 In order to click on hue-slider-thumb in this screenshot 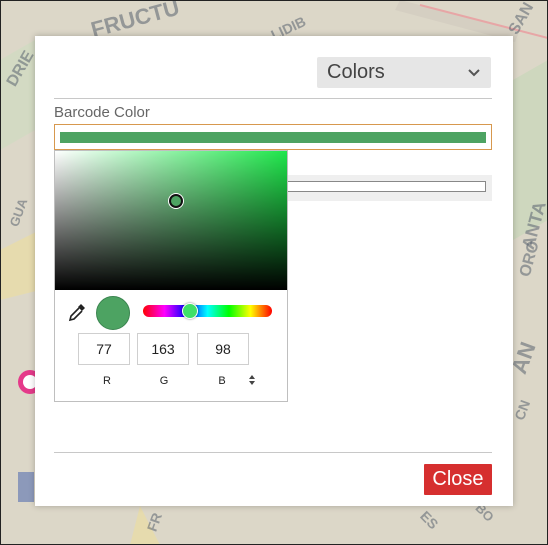, I will do `click(190, 311)`.